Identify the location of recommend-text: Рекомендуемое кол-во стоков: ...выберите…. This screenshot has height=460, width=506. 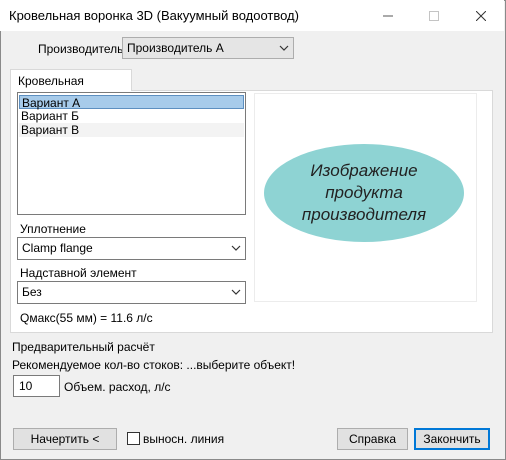
(154, 365).